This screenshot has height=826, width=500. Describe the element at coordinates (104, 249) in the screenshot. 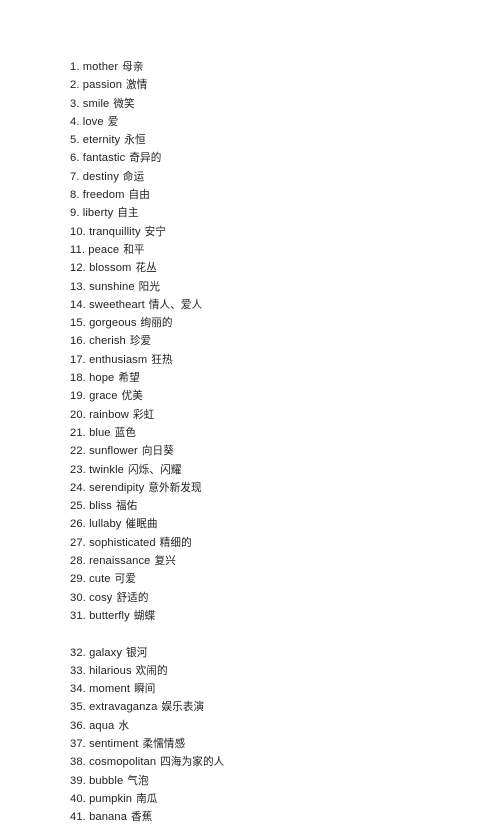

I see `list-item-term: peace` at that location.